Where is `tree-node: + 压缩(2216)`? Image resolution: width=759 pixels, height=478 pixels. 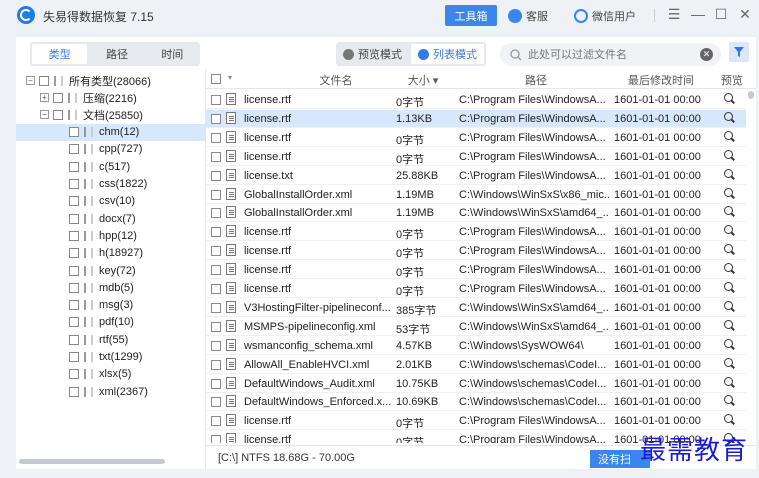
tree-node: + 压缩(2216) is located at coordinates (88, 97).